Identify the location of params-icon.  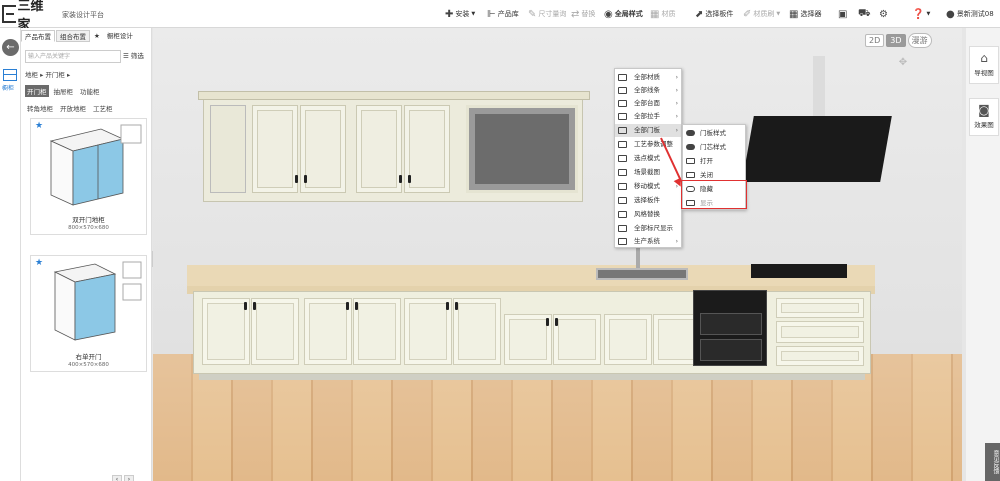
(622, 144).